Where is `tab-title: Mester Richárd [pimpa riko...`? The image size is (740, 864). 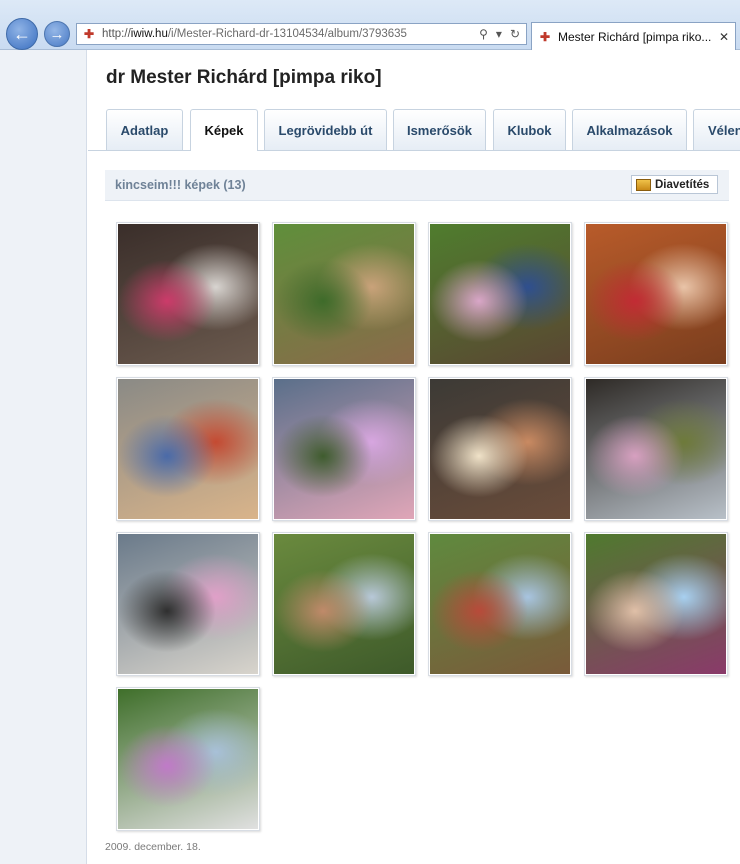
tab-title: Mester Richárd [pimpa riko... is located at coordinates (635, 36).